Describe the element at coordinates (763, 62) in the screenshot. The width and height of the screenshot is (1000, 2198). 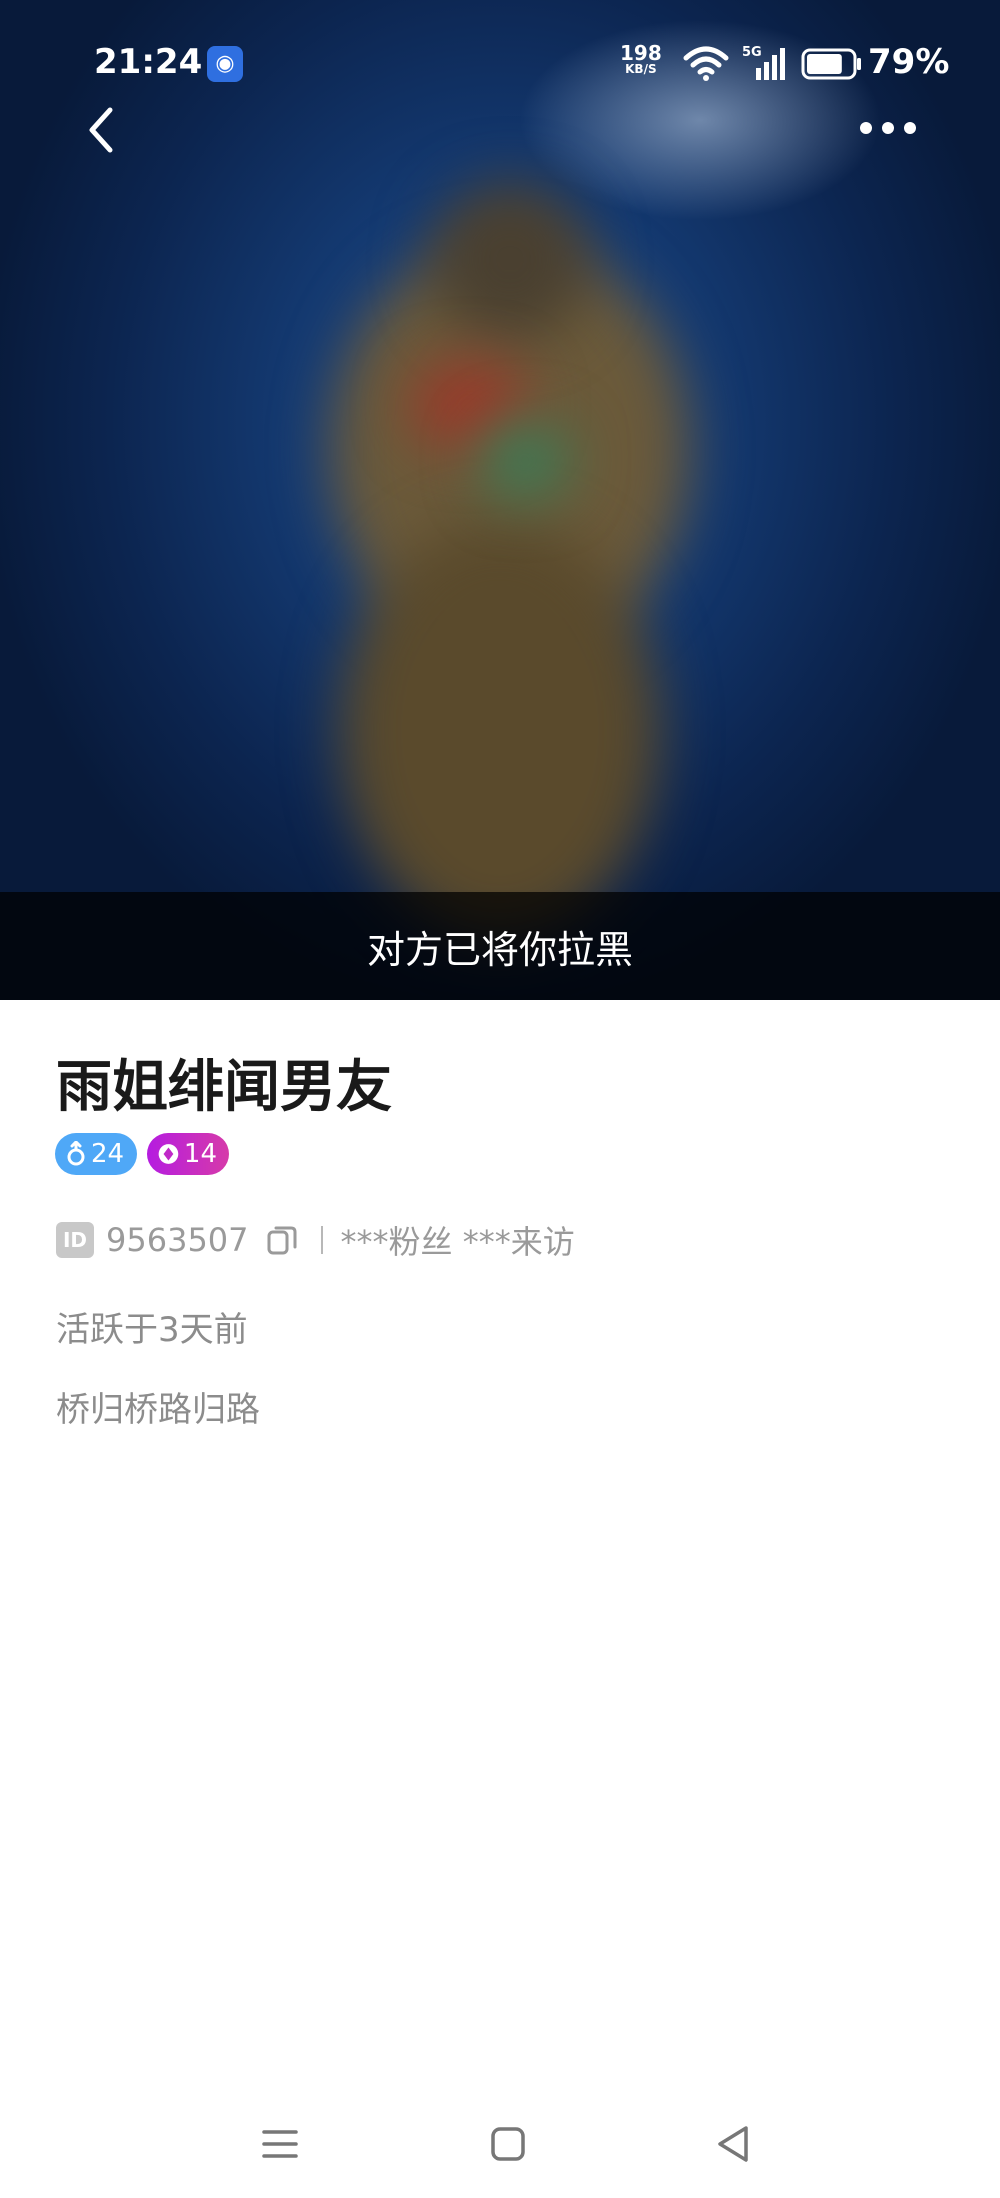
I see `signal-icon: 5G` at that location.